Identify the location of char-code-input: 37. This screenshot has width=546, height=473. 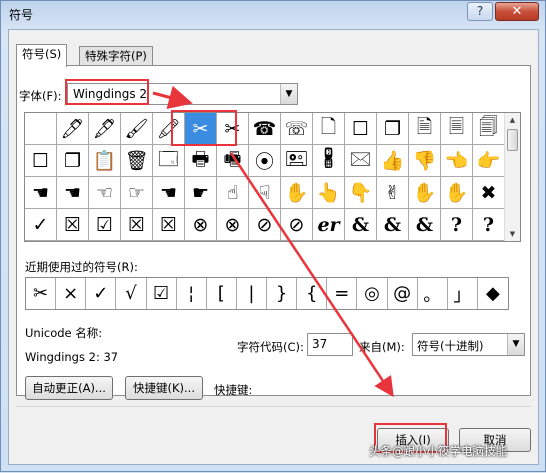
(330, 344).